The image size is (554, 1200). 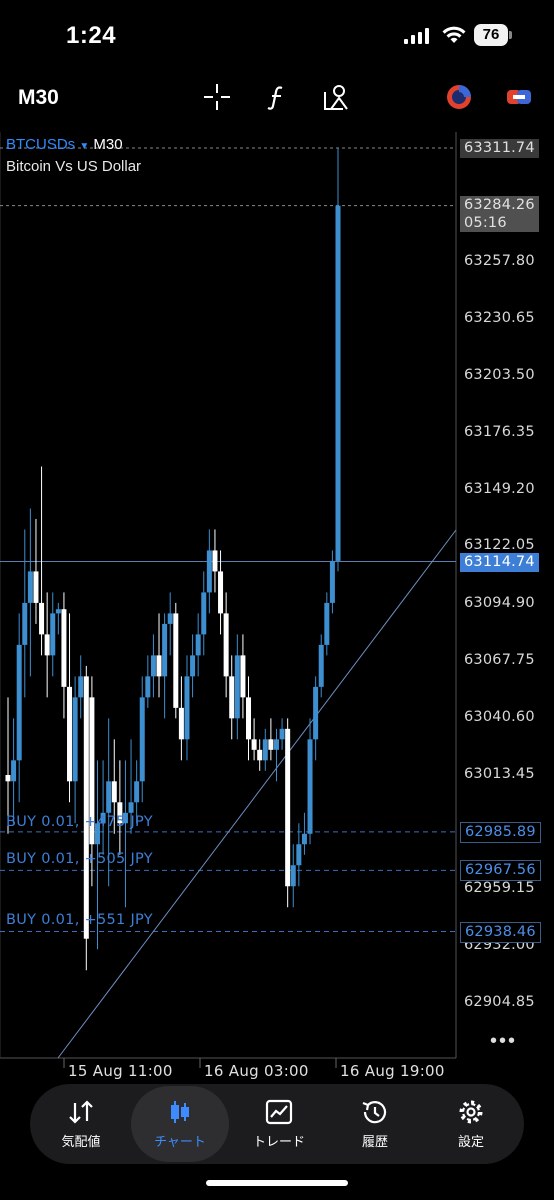 What do you see at coordinates (79, 859) in the screenshot?
I see `order-label: BUY 0.01, +505 JPY` at bounding box center [79, 859].